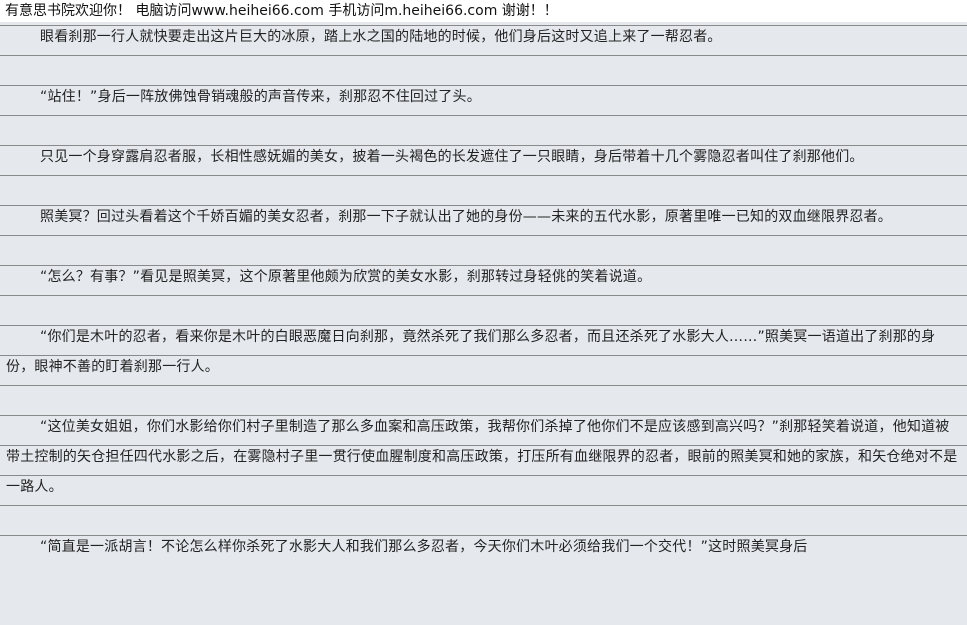 The height and width of the screenshot is (625, 967). What do you see at coordinates (260, 97) in the screenshot?
I see `paragraph: “站住！”身后一阵放佛蚀骨销魂般的声音传来，刹那忍不住回过了头。` at bounding box center [260, 97].